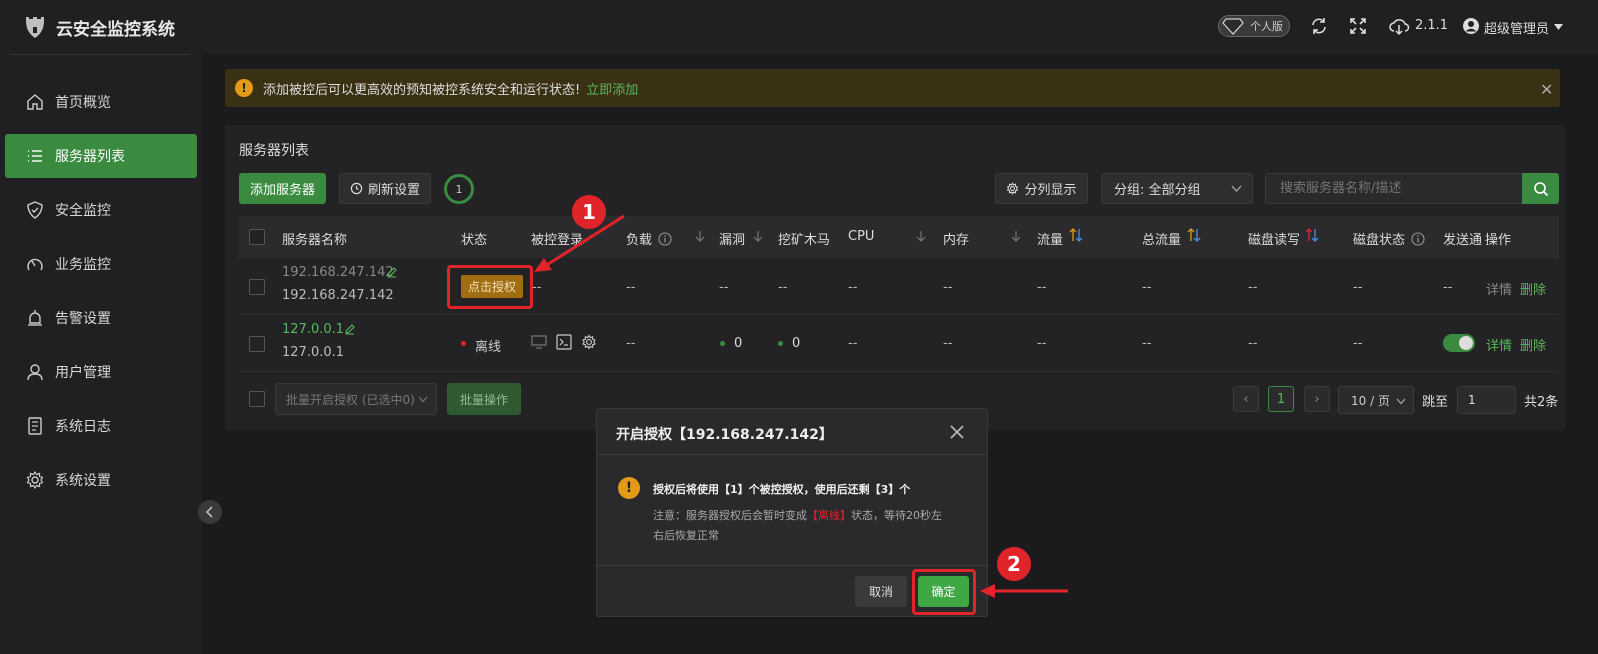 Image resolution: width=1598 pixels, height=654 pixels. Describe the element at coordinates (1558, 27) in the screenshot. I see `caret-down-icon` at that location.